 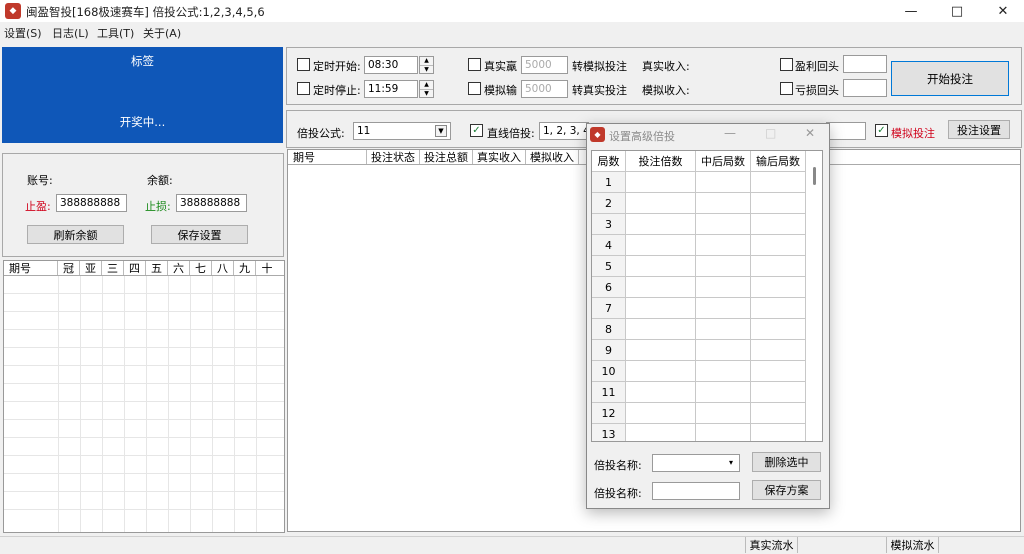 I want to click on timer-stop-spinner: ▲ ▼, so click(x=426, y=89).